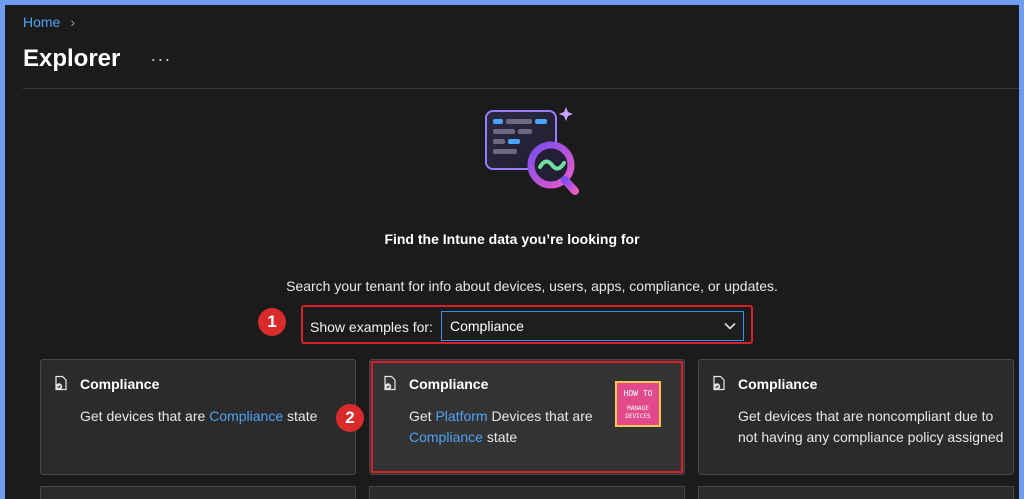 The height and width of the screenshot is (499, 1024). I want to click on page-title: Explorer, so click(72, 58).